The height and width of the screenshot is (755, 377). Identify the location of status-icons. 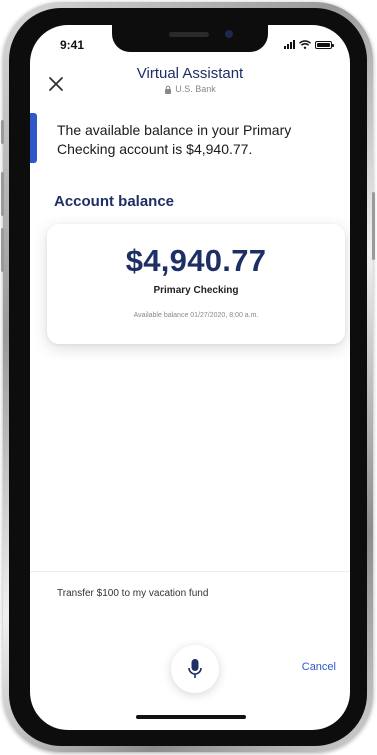
(309, 44).